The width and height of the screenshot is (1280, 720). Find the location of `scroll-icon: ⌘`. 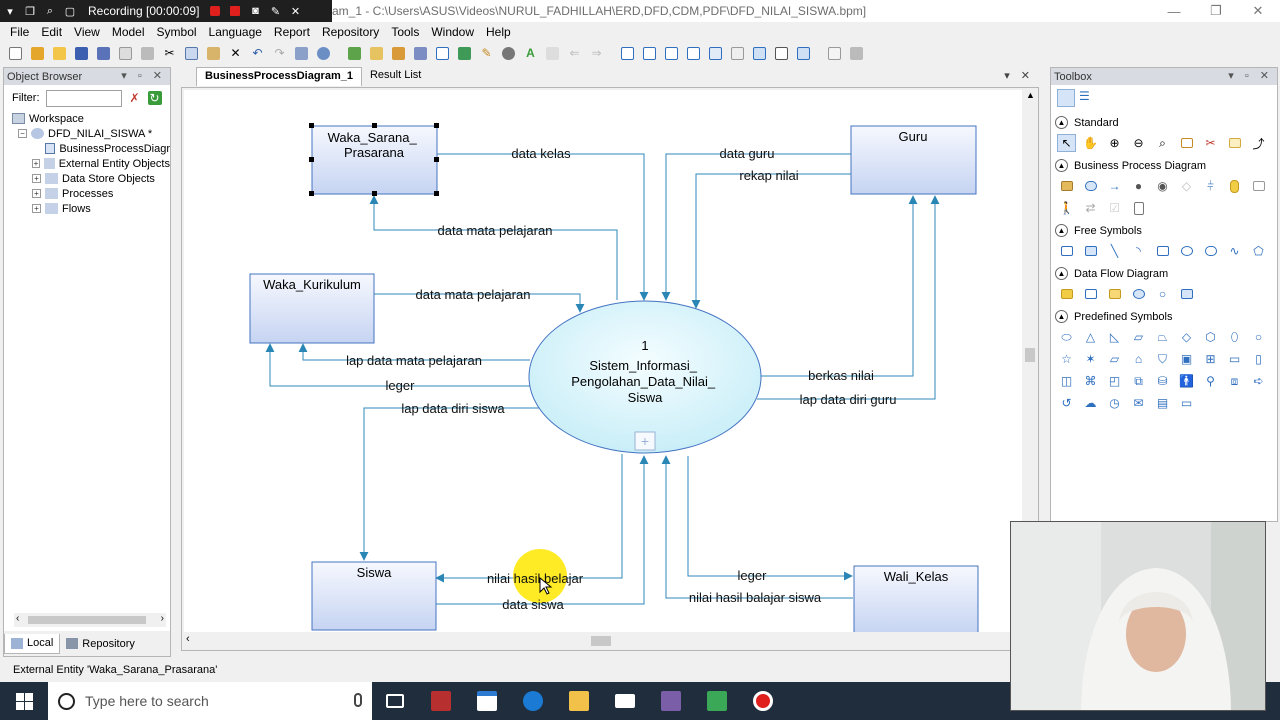

scroll-icon: ⌘ is located at coordinates (1090, 381).